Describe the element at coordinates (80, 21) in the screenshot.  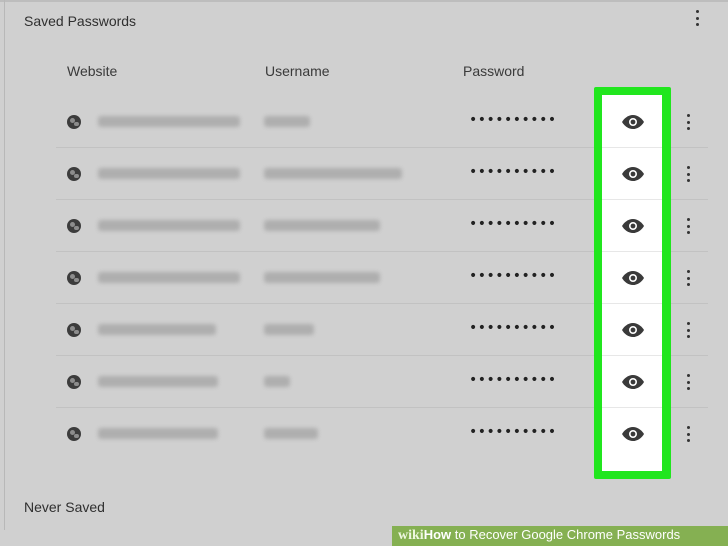
I see `saved-passwords-title: Saved Passwords` at that location.